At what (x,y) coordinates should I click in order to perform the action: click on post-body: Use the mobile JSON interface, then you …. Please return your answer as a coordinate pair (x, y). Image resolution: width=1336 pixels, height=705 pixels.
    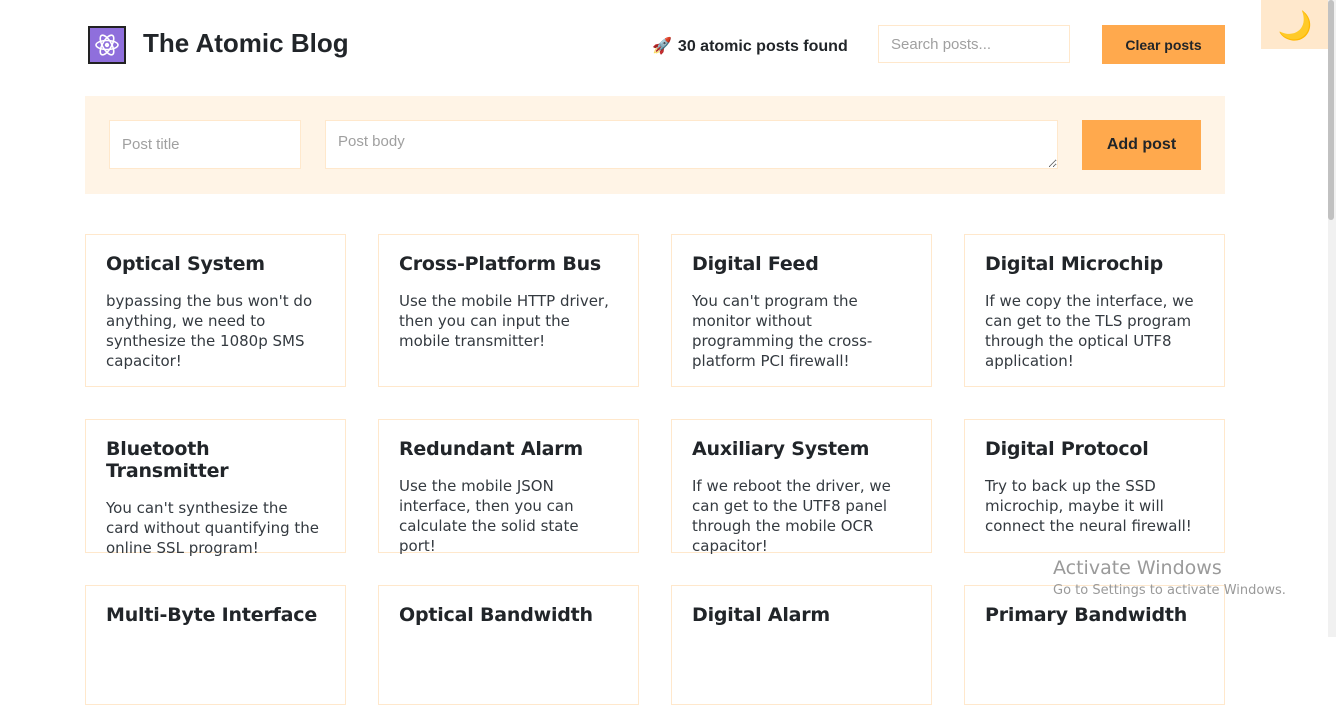
    Looking at the image, I should click on (489, 516).